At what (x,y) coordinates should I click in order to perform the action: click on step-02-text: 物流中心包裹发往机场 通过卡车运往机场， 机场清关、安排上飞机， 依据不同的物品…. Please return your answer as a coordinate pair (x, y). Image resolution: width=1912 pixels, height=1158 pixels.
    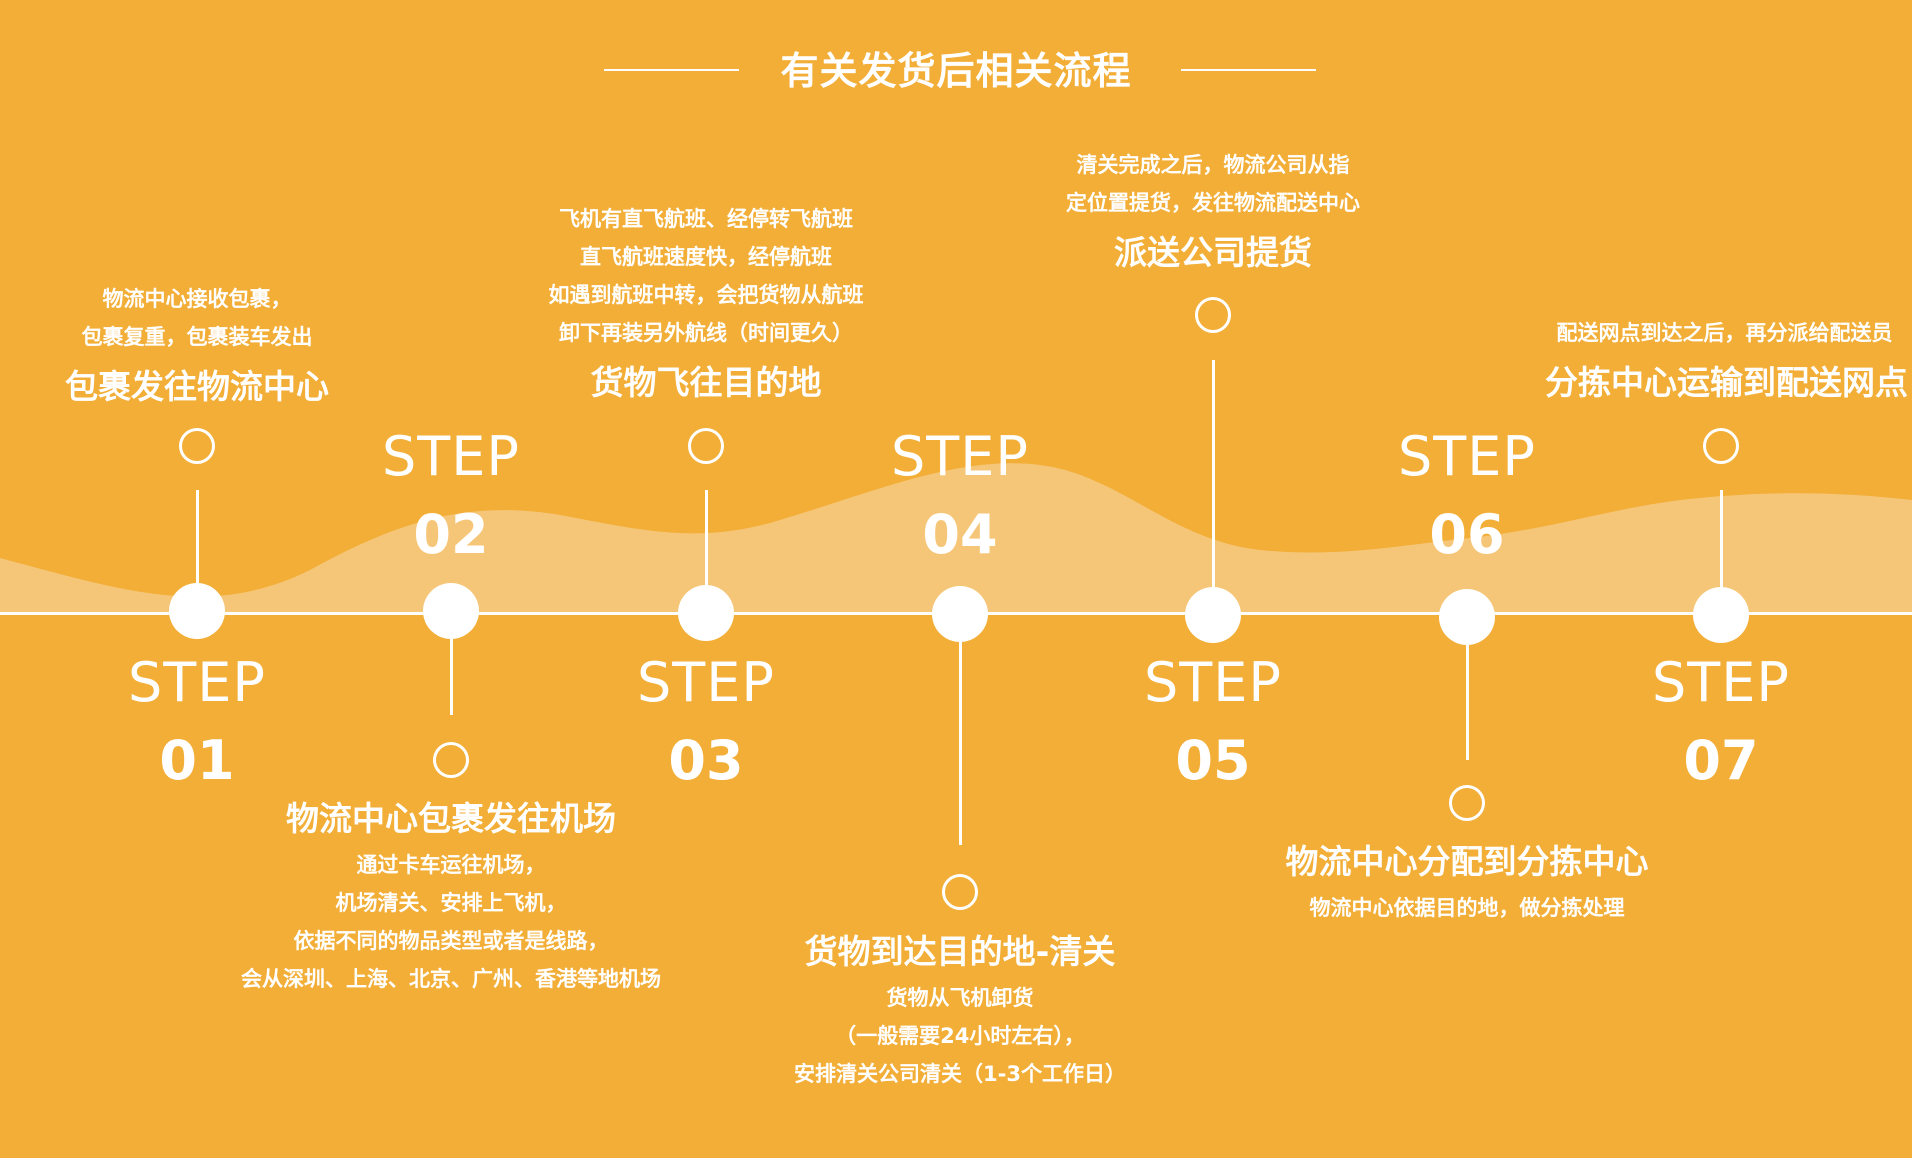
    Looking at the image, I should click on (451, 895).